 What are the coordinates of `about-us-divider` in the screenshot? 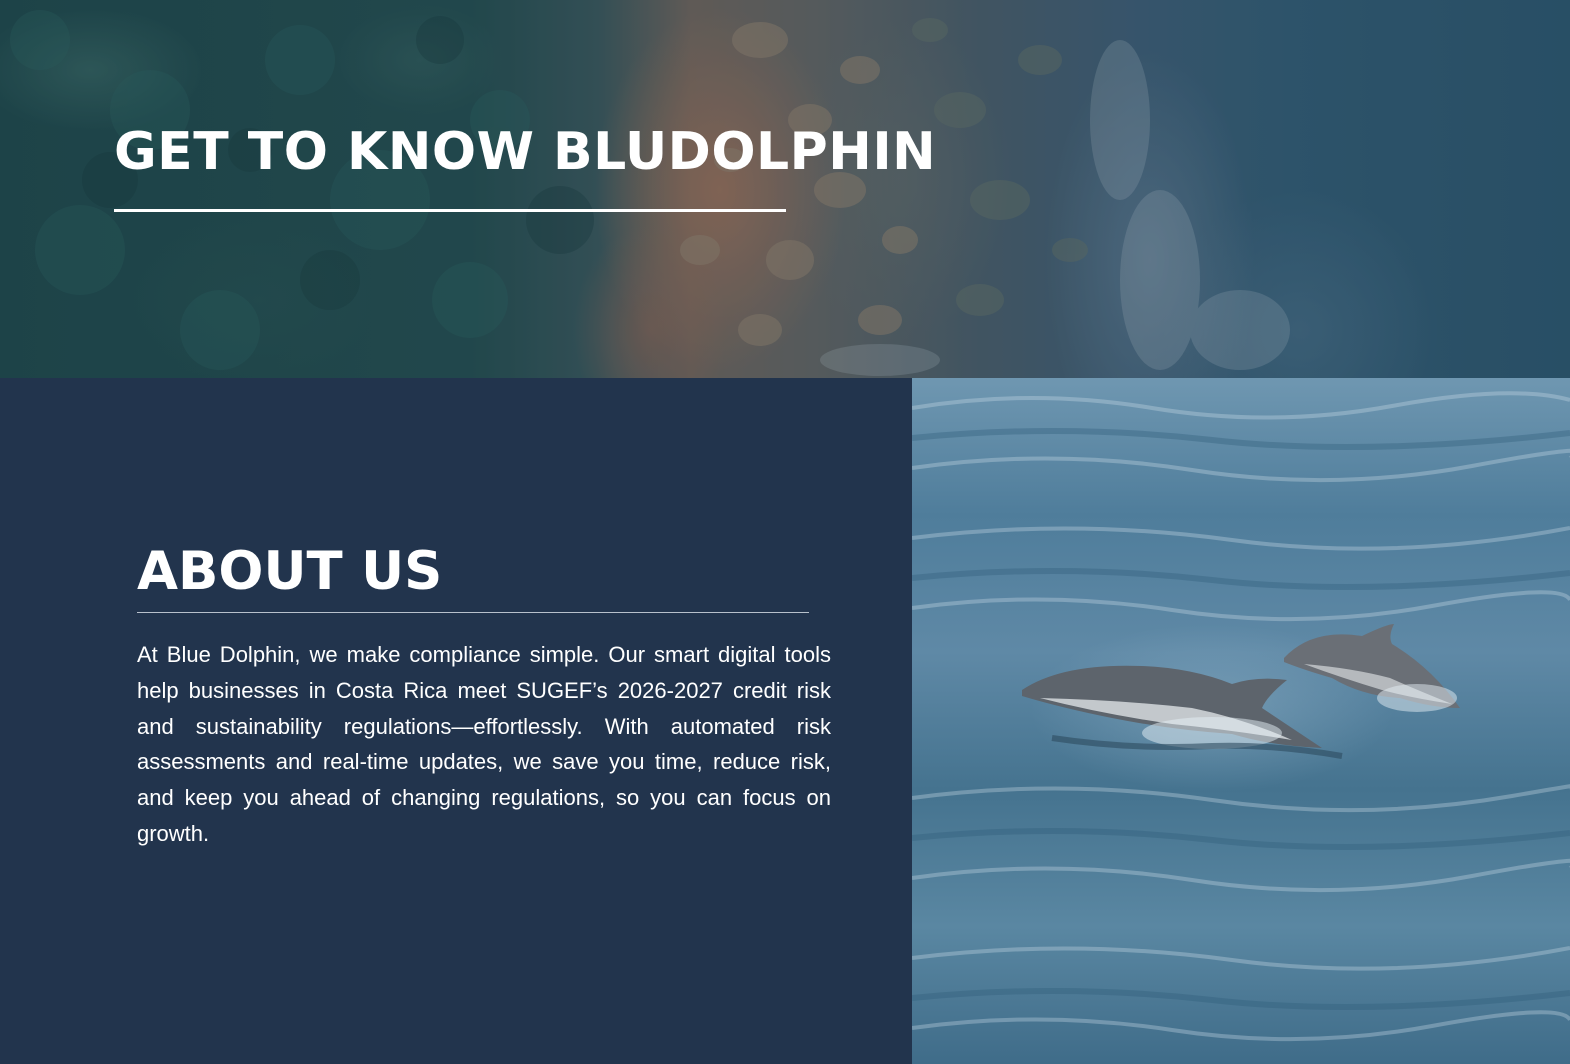 It's located at (473, 612).